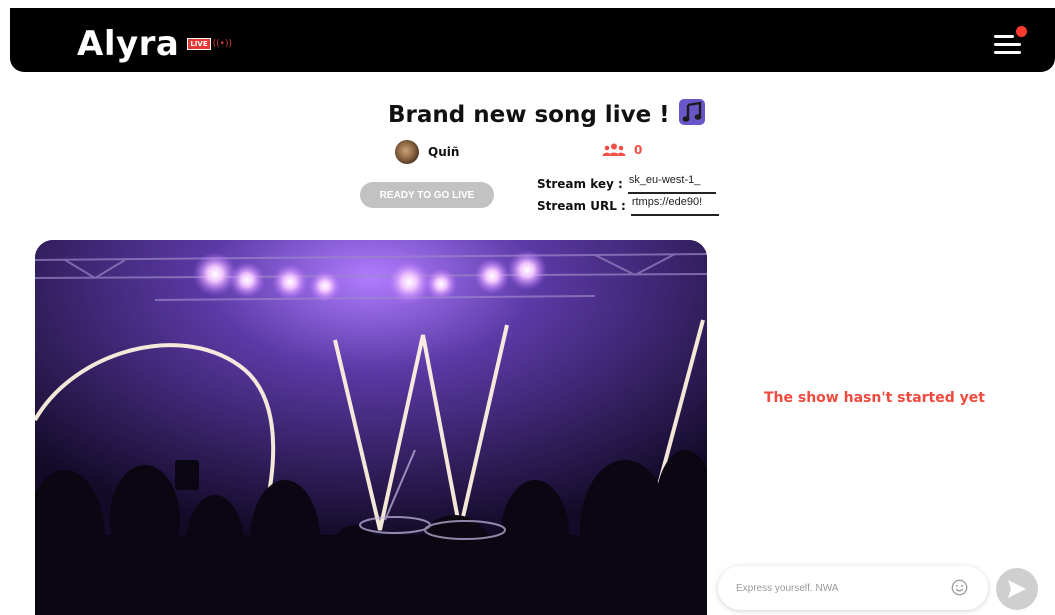 This screenshot has width=1055, height=615. I want to click on stream-url-label: Stream URL :, so click(581, 206).